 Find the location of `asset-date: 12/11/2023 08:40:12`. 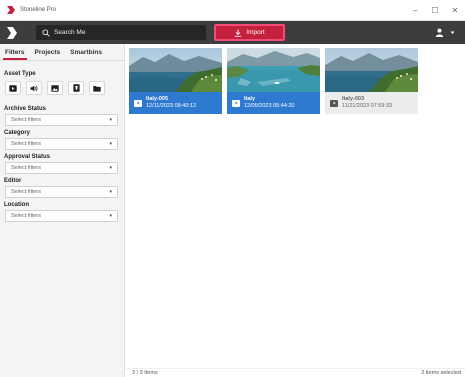

asset-date: 12/11/2023 08:40:12 is located at coordinates (171, 106).